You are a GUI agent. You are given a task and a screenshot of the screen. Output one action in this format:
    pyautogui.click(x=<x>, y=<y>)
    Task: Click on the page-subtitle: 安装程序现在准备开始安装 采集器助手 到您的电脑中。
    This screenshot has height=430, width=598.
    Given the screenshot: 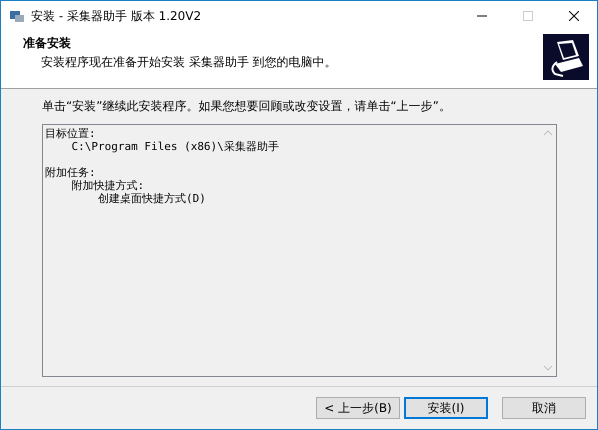 What is the action you would take?
    pyautogui.click(x=189, y=62)
    